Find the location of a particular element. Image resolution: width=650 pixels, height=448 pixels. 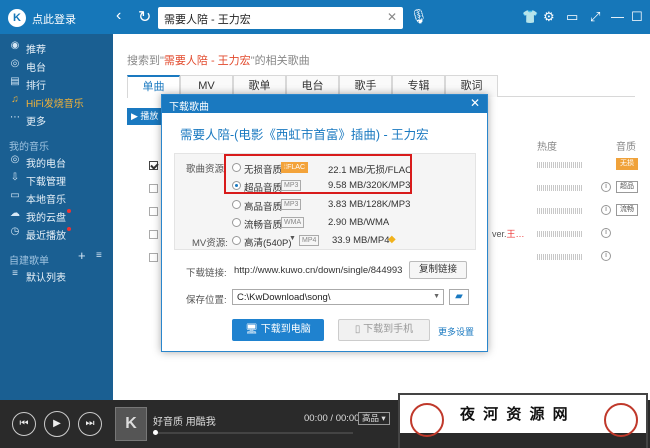

folder-icon: ▰ is located at coordinates (459, 297).